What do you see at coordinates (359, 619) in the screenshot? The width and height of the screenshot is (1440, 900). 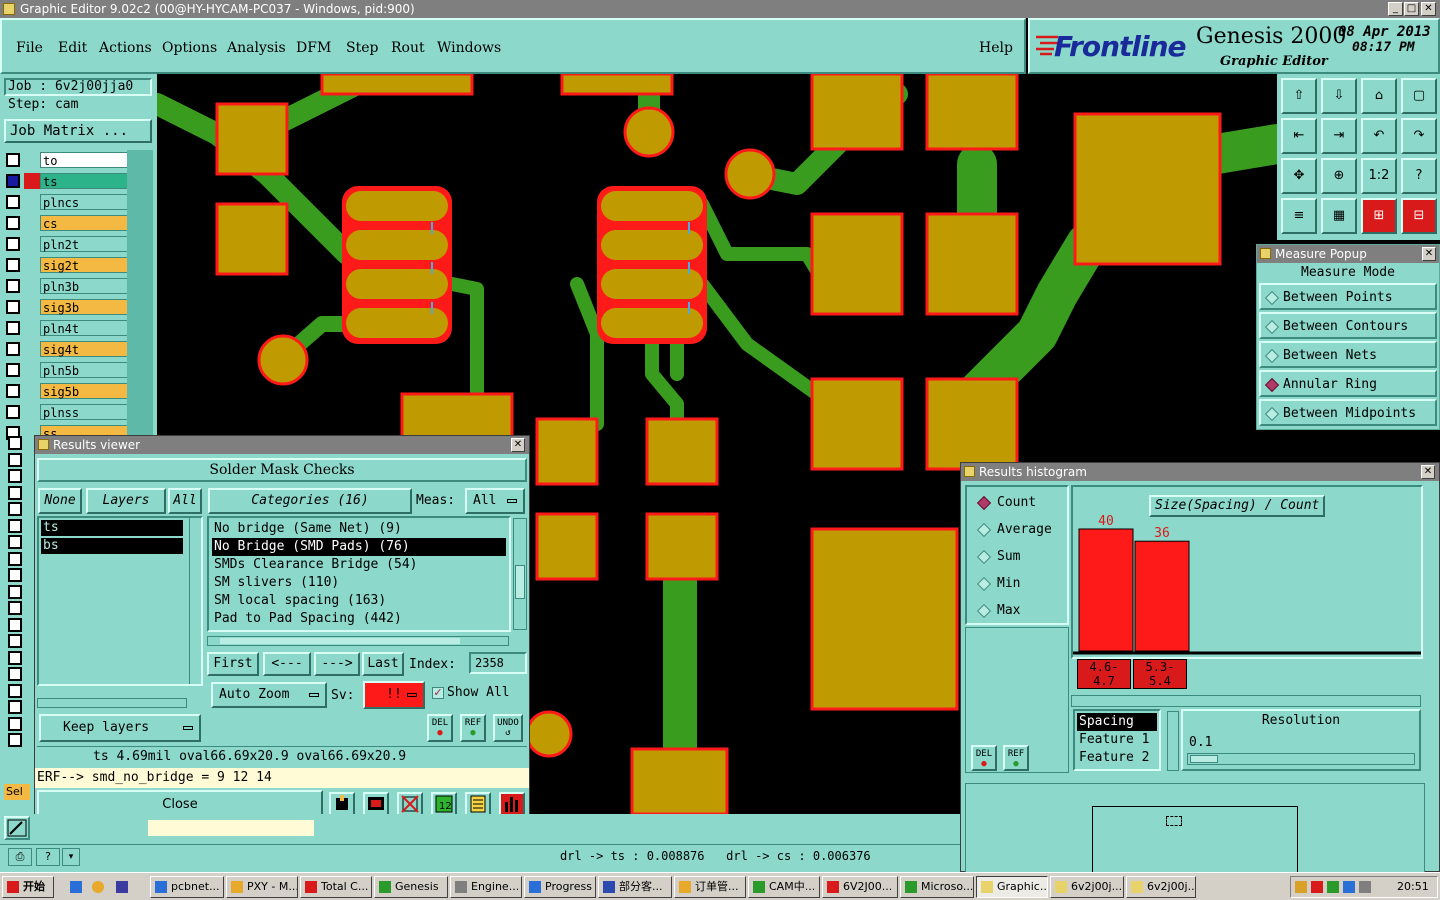 I see `category-item: Pad to Pad Spacing (442)` at bounding box center [359, 619].